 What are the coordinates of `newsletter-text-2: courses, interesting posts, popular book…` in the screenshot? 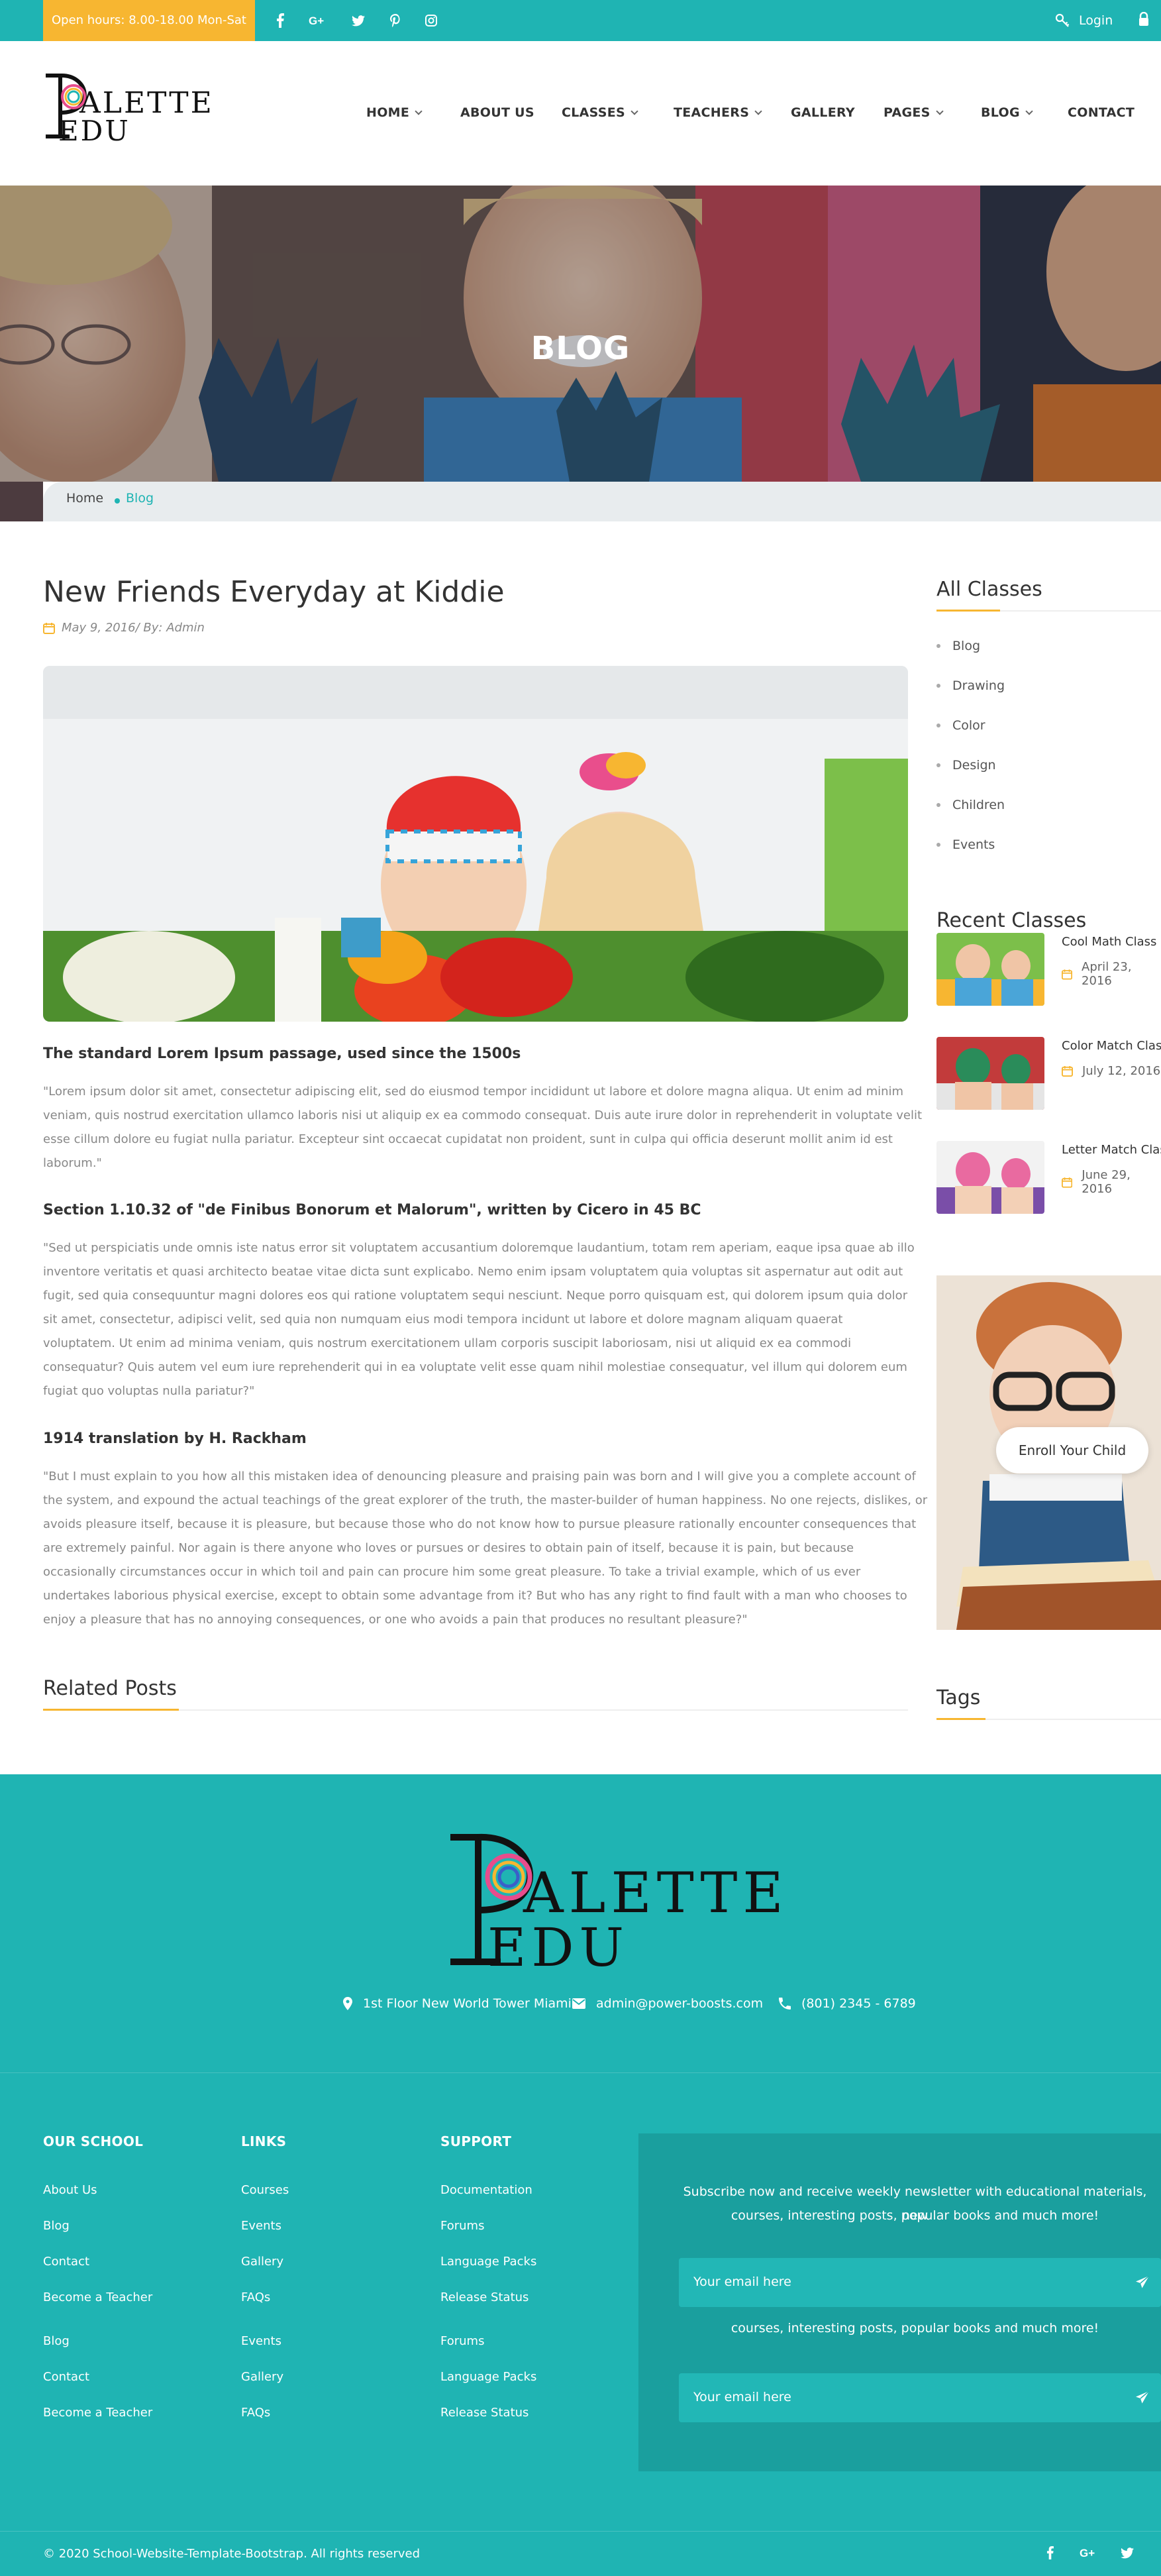 It's located at (915, 2215).